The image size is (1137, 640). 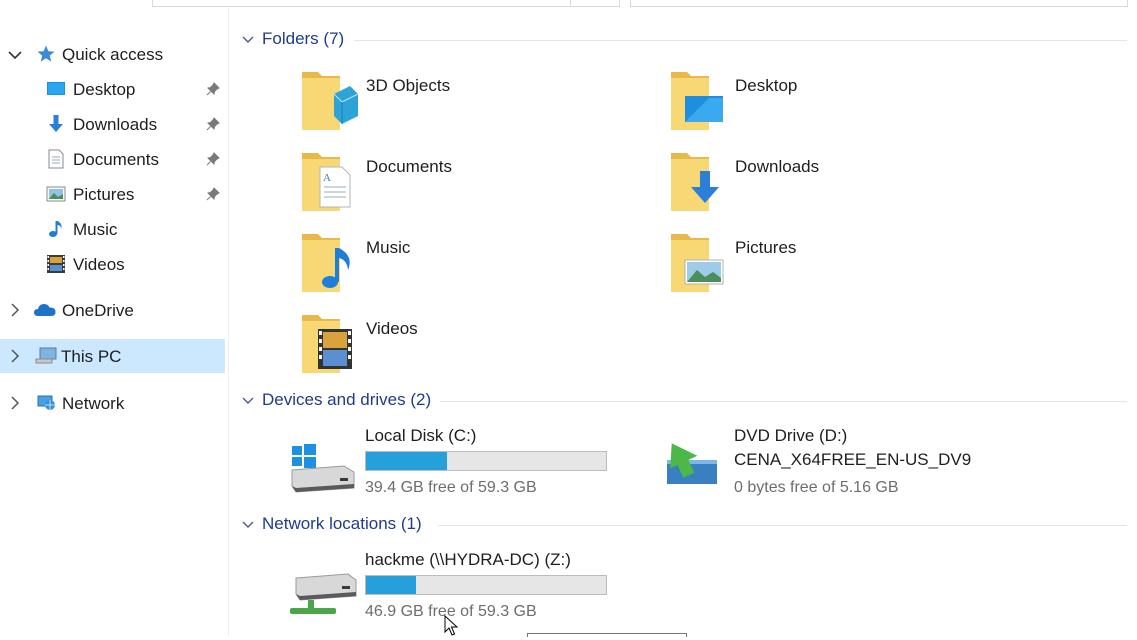 I want to click on drive-free-space: 0 bytes free of 5.16 GB, so click(x=816, y=487).